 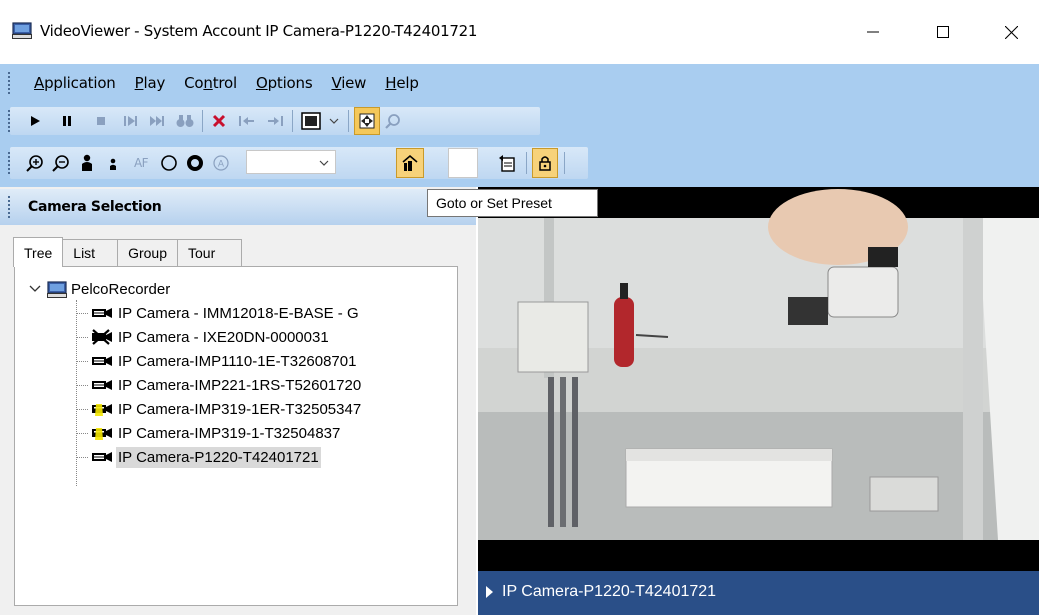 I want to click on fast-forward-icon, so click(x=157, y=121).